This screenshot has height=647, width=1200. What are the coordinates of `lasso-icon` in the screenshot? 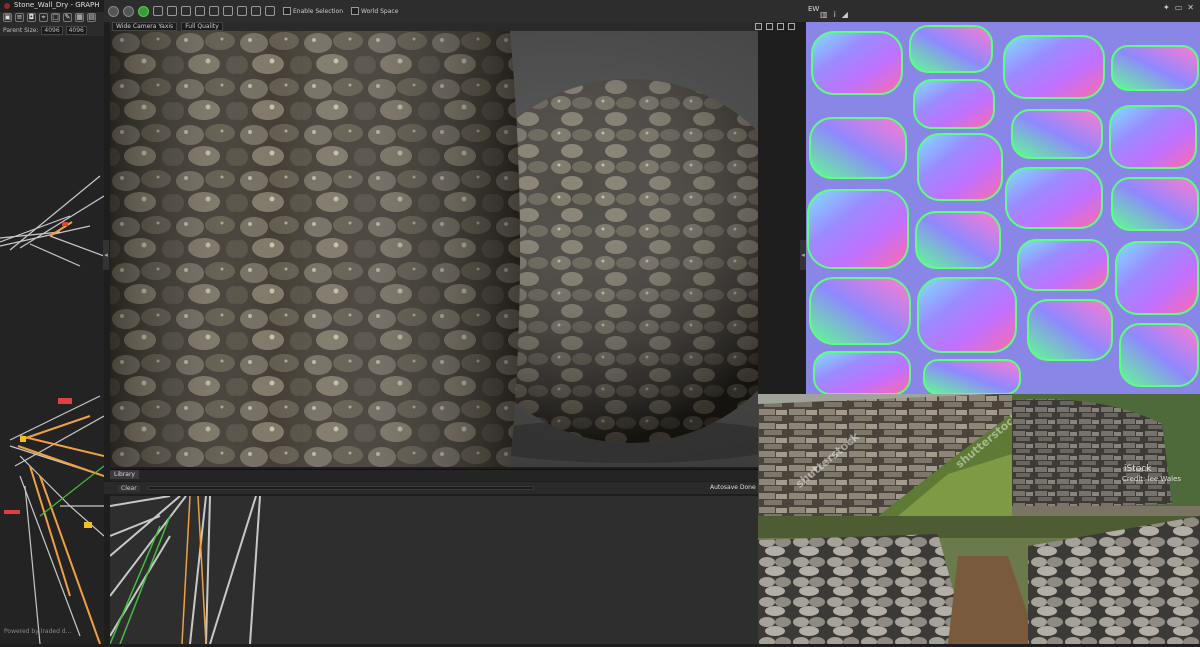 It's located at (242, 11).